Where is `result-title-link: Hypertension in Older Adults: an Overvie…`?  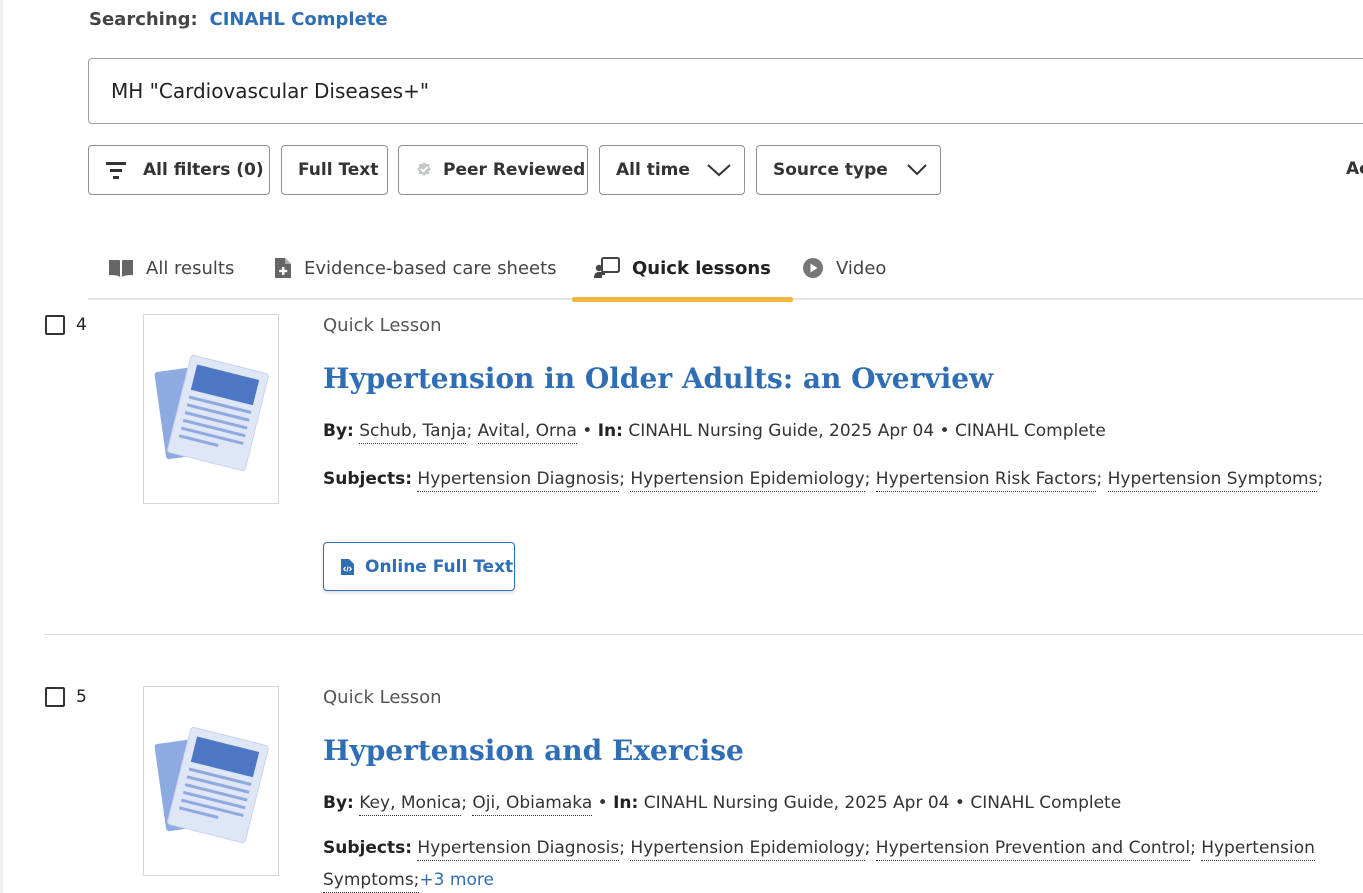
result-title-link: Hypertension in Older Adults: an Overvie… is located at coordinates (658, 378).